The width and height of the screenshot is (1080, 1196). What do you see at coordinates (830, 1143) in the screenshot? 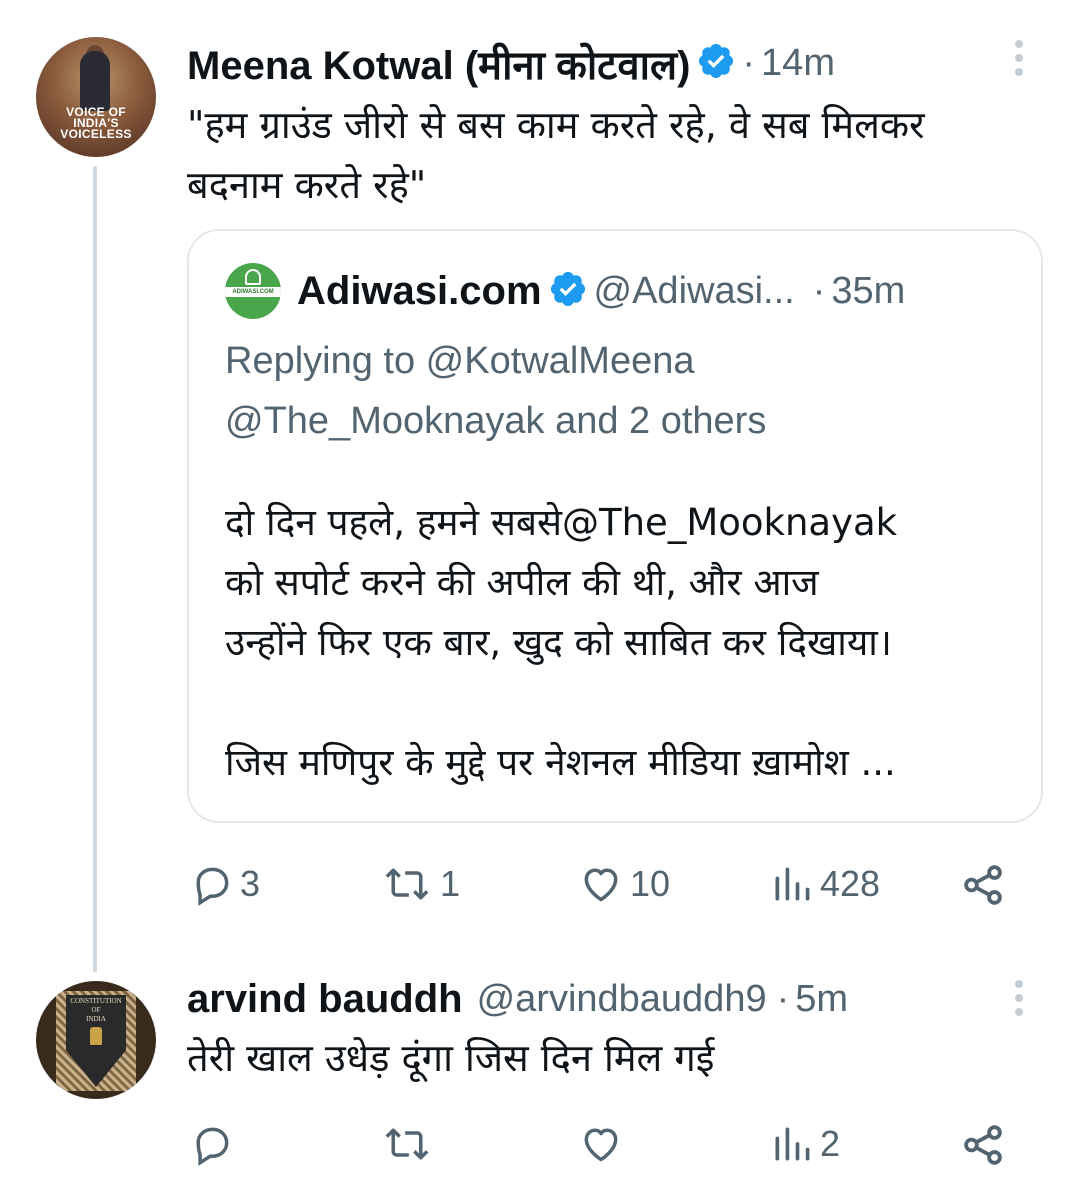
I see `views-count: 2` at bounding box center [830, 1143].